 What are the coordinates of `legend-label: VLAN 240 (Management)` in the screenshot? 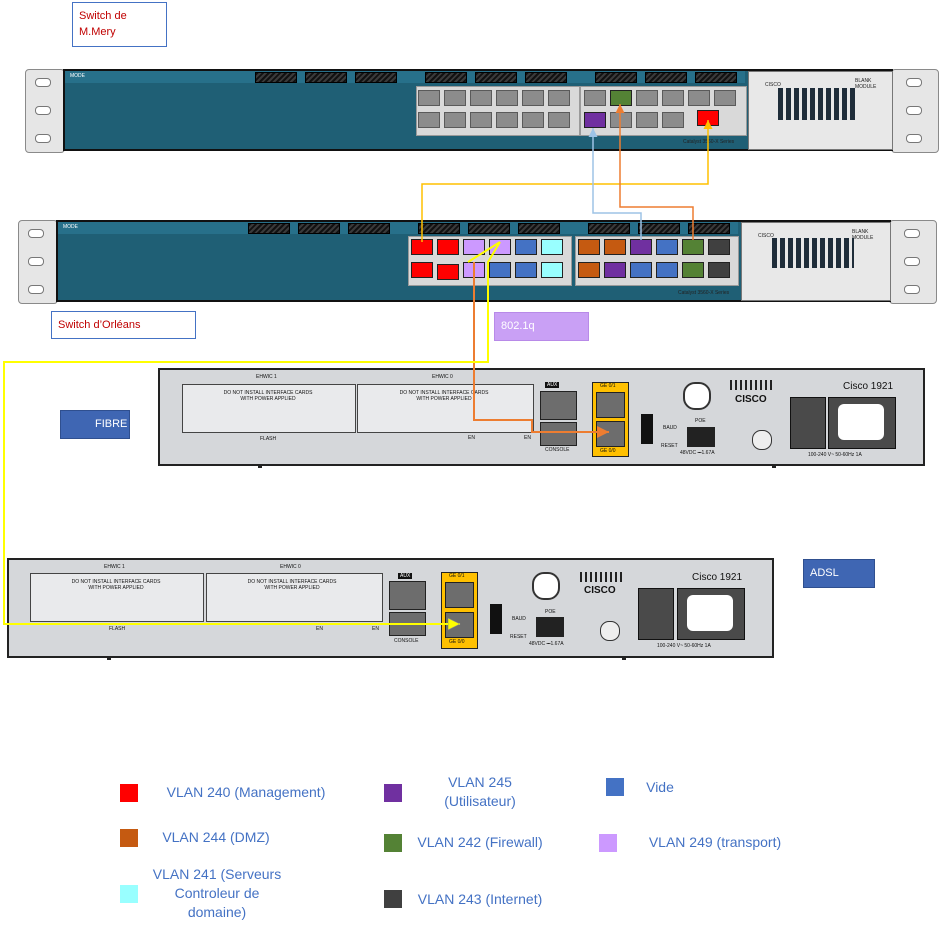 It's located at (246, 792).